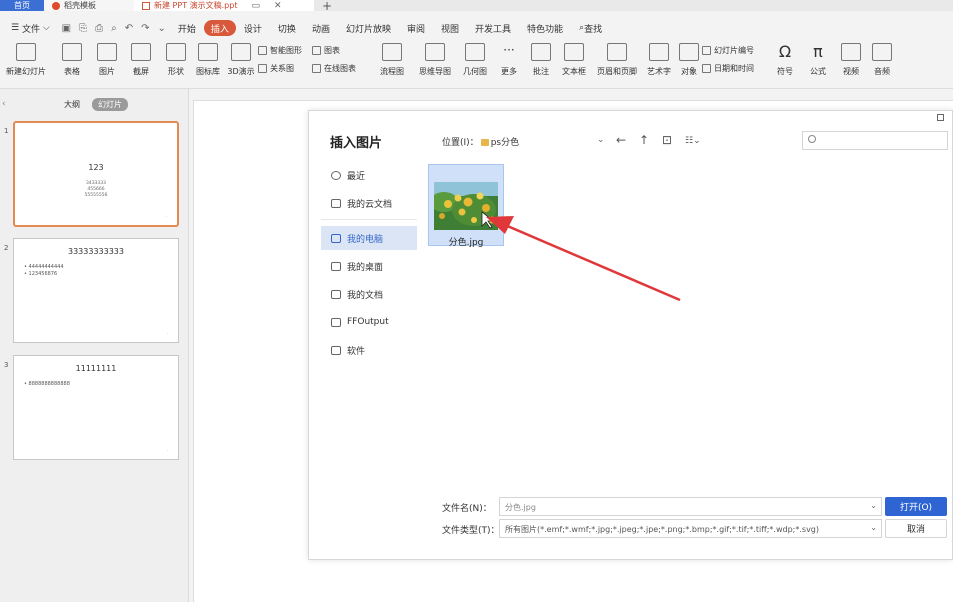  What do you see at coordinates (107, 62) in the screenshot?
I see `picture-button: 图片` at bounding box center [107, 62].